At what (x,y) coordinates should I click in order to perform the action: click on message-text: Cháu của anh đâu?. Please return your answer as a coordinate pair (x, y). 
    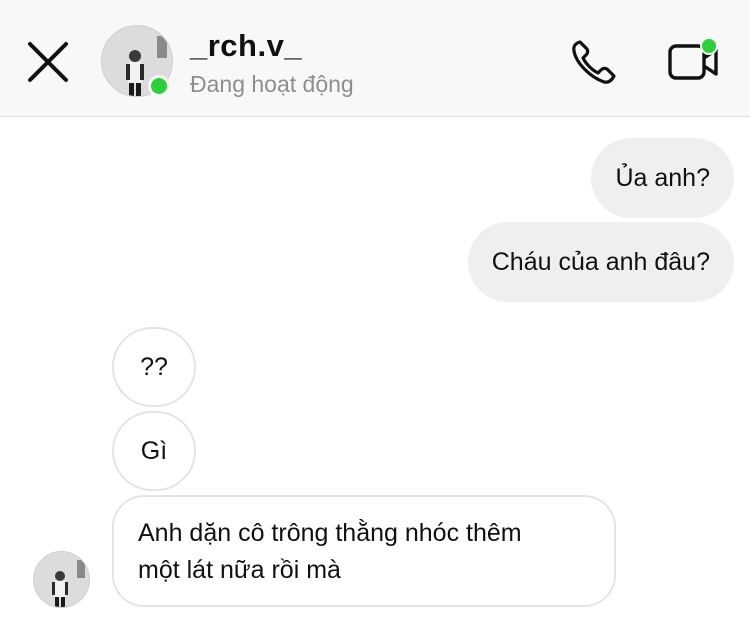
    Looking at the image, I should click on (600, 262).